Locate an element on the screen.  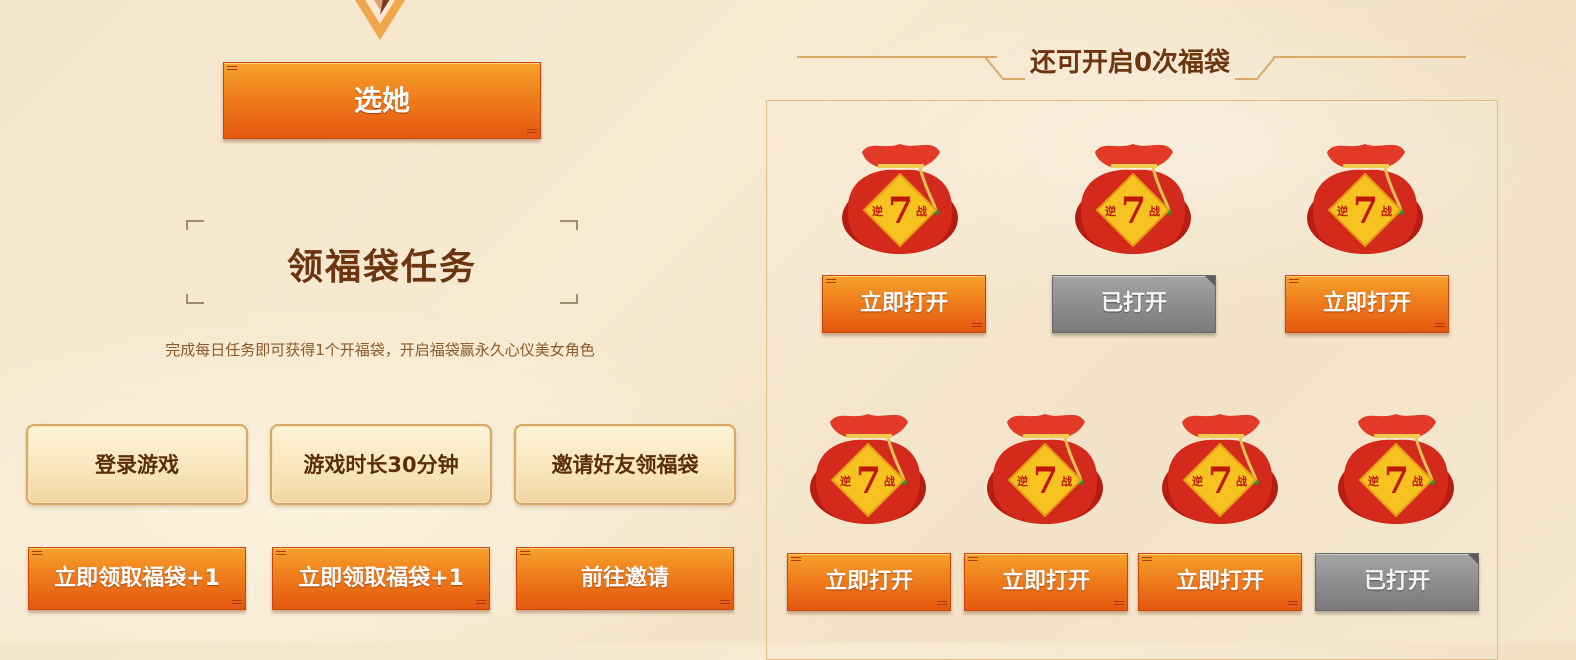
task-section-title-frame: 领福袋任务 is located at coordinates (382, 262).